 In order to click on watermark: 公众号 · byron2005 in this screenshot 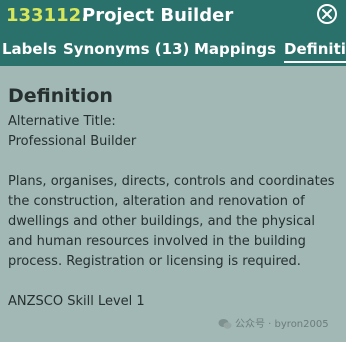, I will do `click(273, 325)`.